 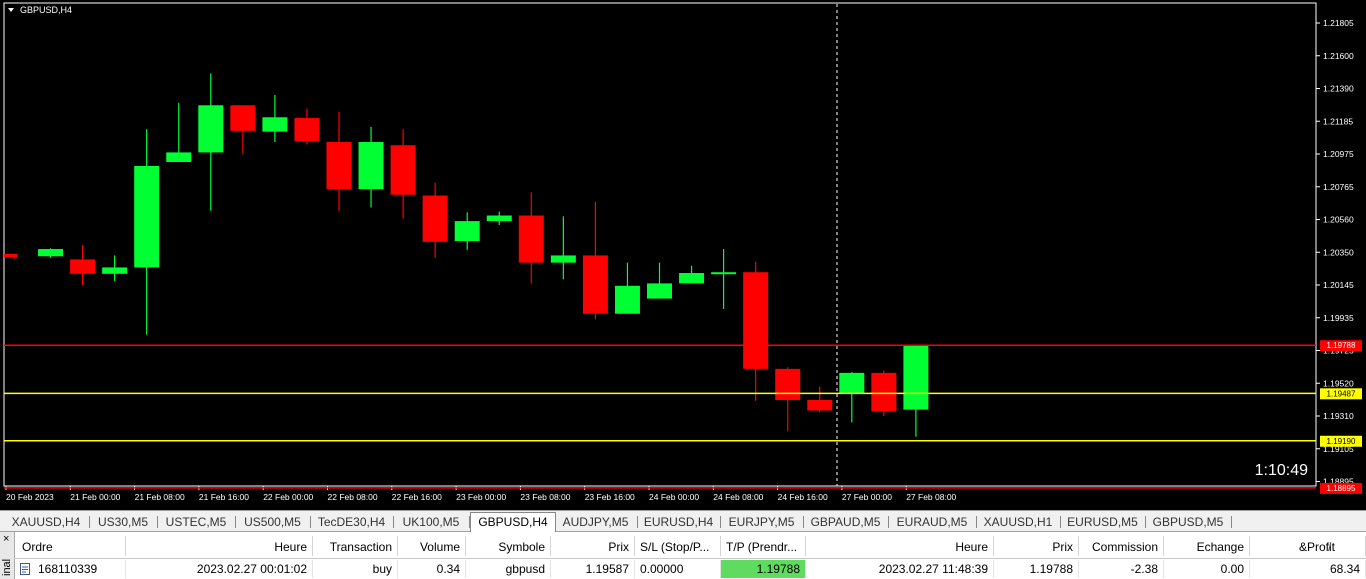 What do you see at coordinates (931, 497) in the screenshot?
I see `time-label: 27 Feb 08:00` at bounding box center [931, 497].